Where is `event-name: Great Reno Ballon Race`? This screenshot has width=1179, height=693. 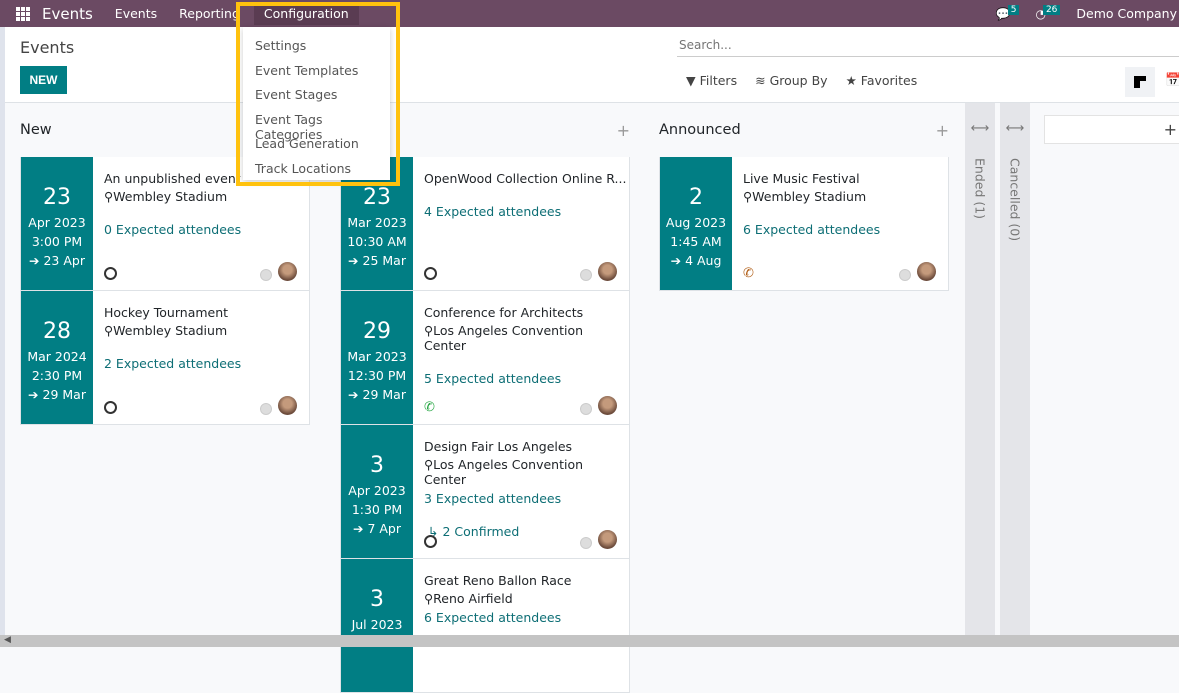 event-name: Great Reno Ballon Race is located at coordinates (498, 580).